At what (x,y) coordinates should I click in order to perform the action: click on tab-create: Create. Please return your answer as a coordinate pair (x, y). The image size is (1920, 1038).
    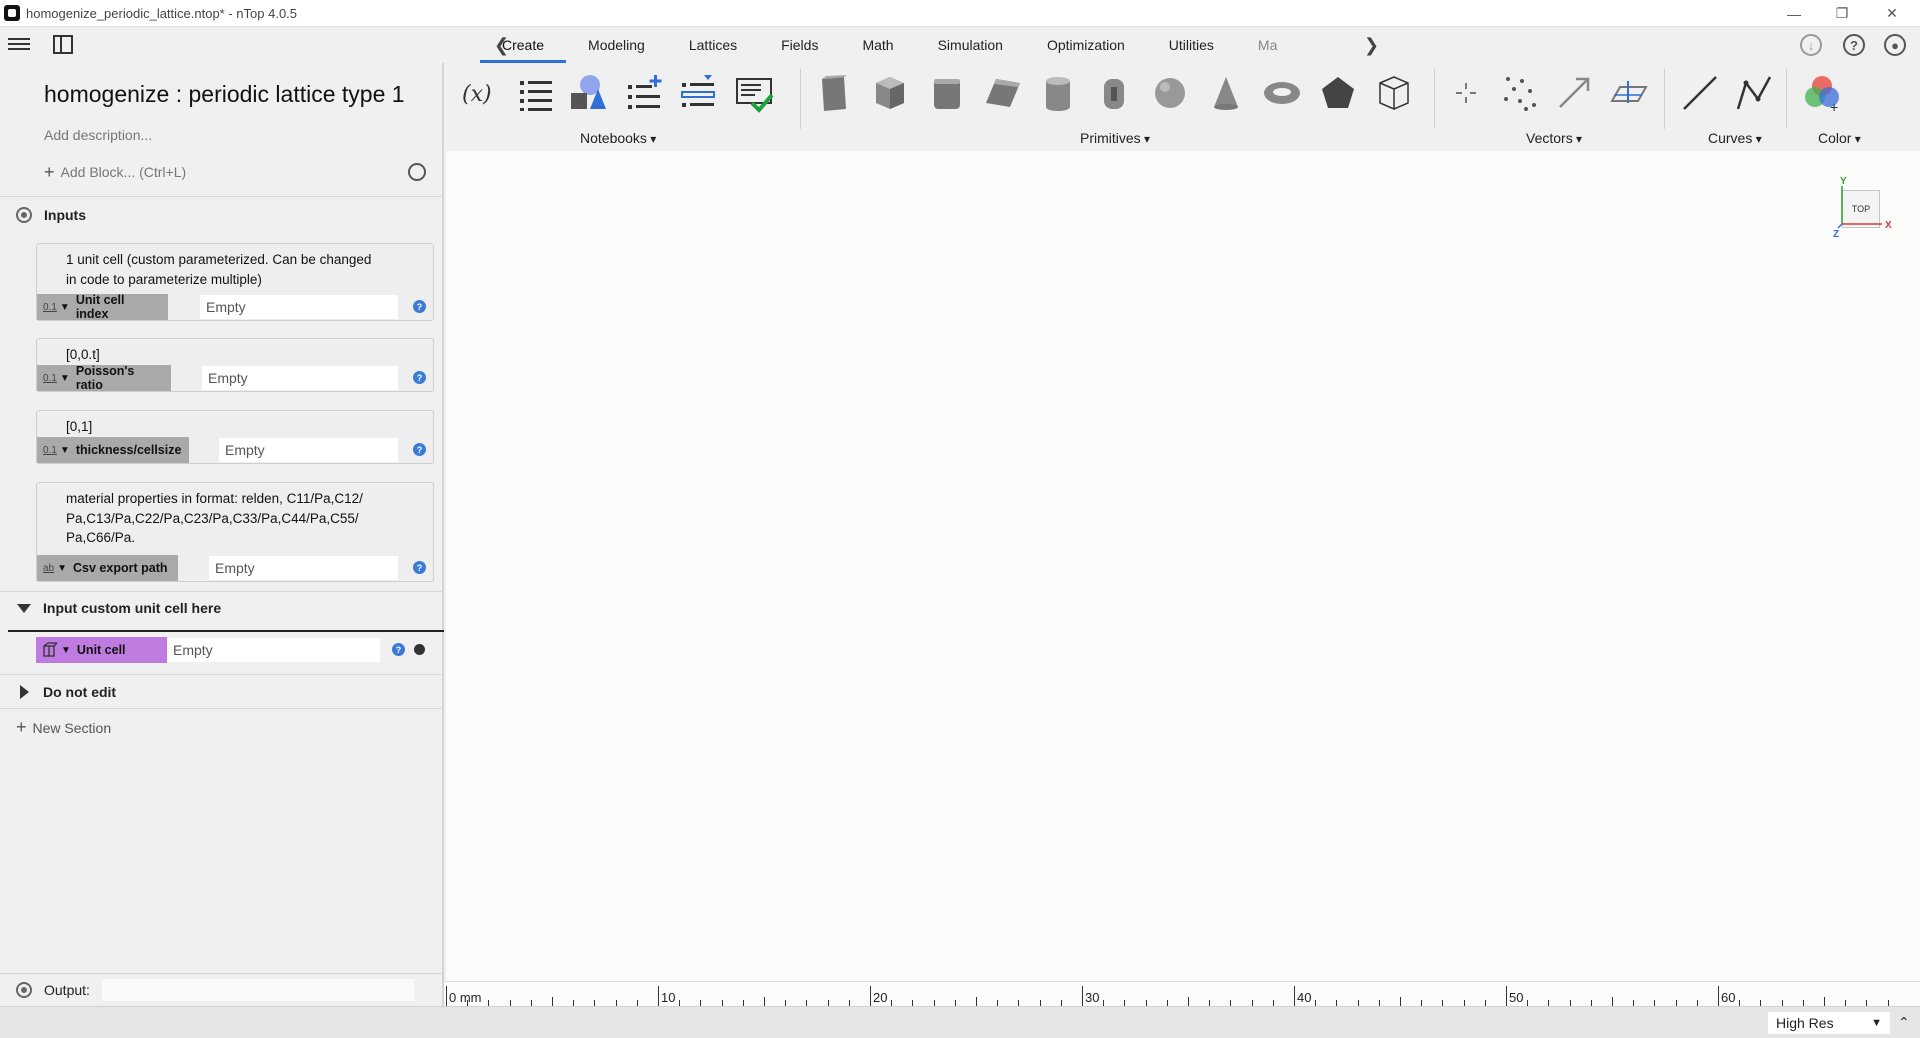
    Looking at the image, I should click on (523, 45).